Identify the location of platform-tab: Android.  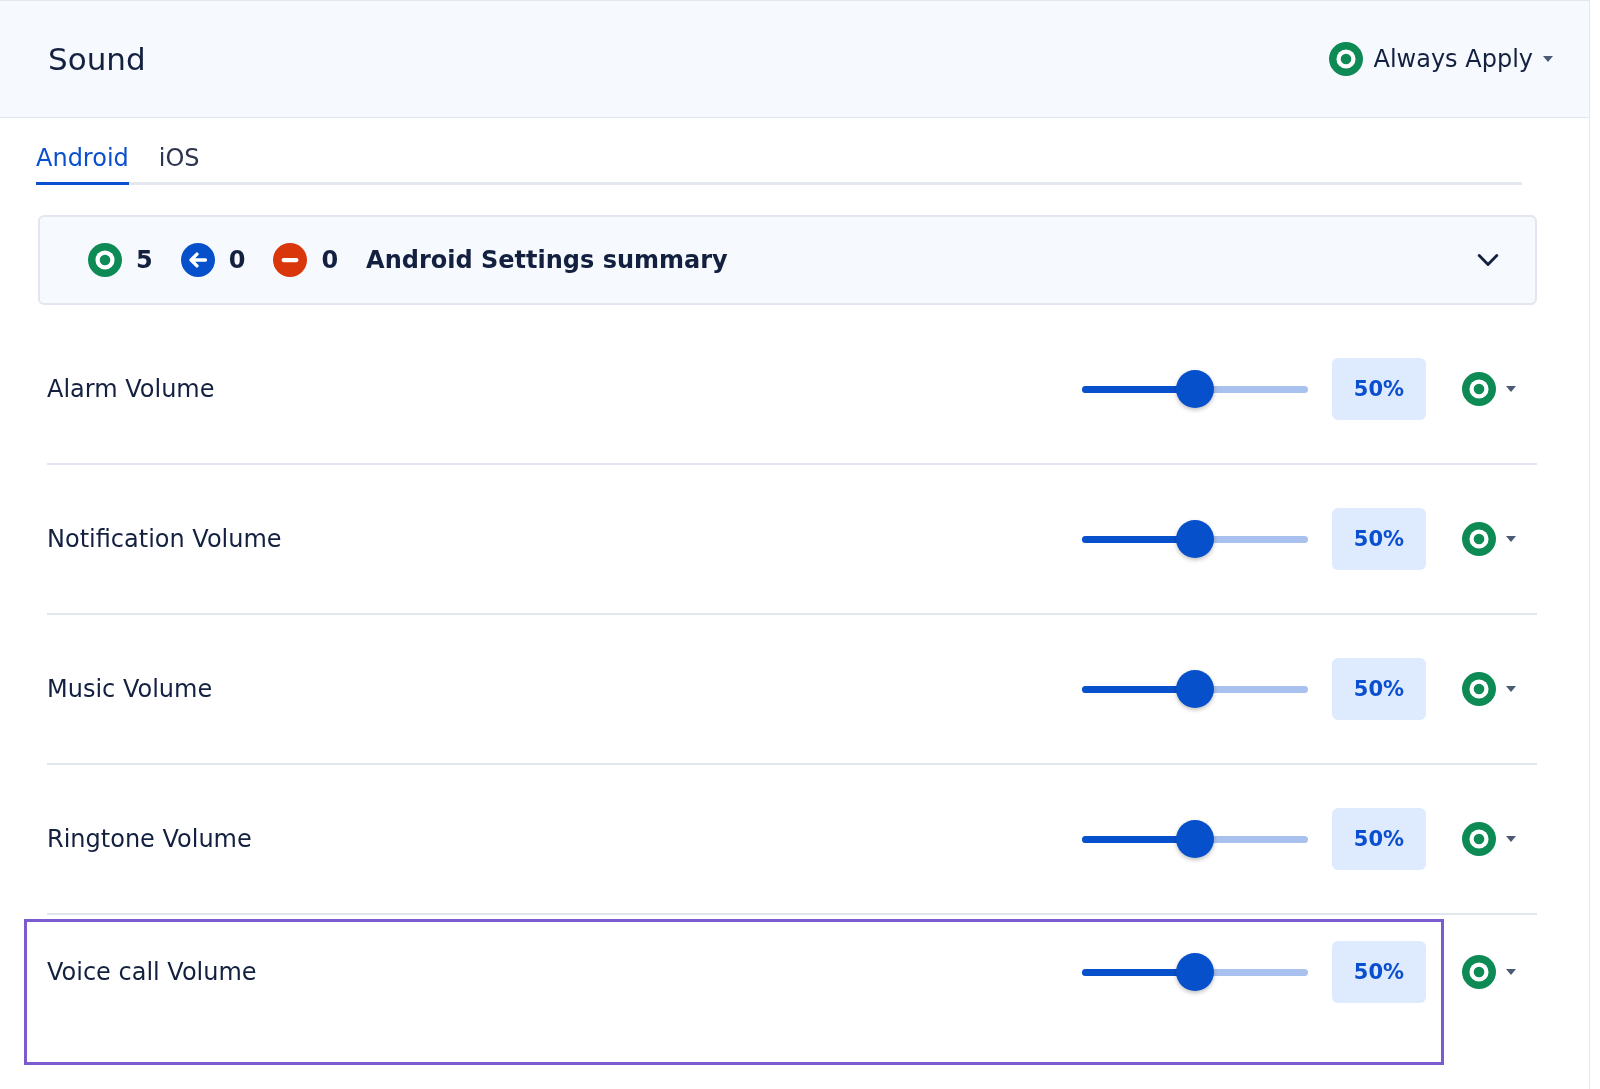
(82, 161).